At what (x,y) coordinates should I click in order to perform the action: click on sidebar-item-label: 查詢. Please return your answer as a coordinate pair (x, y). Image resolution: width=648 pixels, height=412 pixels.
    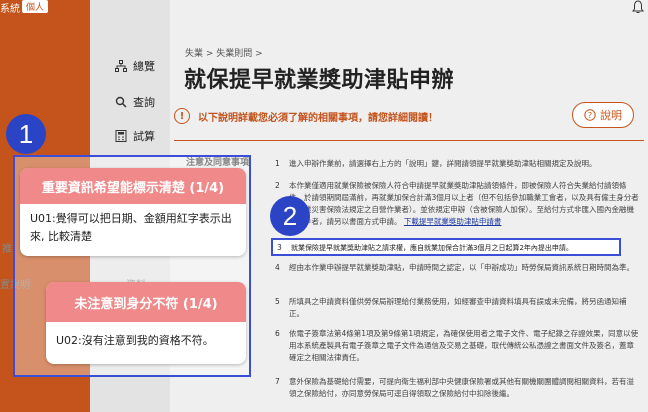
    Looking at the image, I should click on (144, 102).